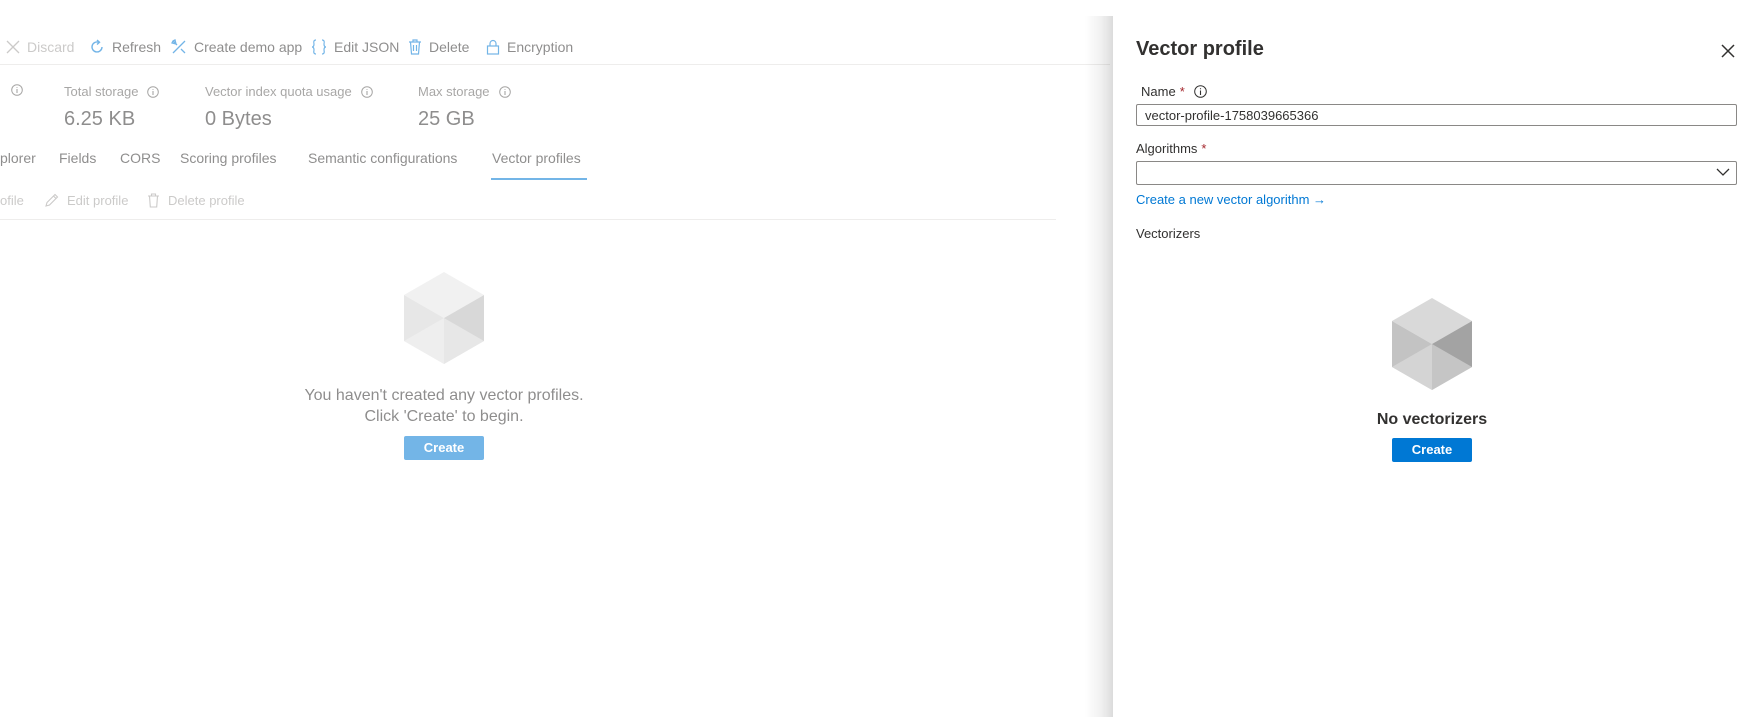 Image resolution: width=1752 pixels, height=717 pixels. What do you see at coordinates (1432, 419) in the screenshot?
I see `no-vectorizers-title: No vectorizers` at bounding box center [1432, 419].